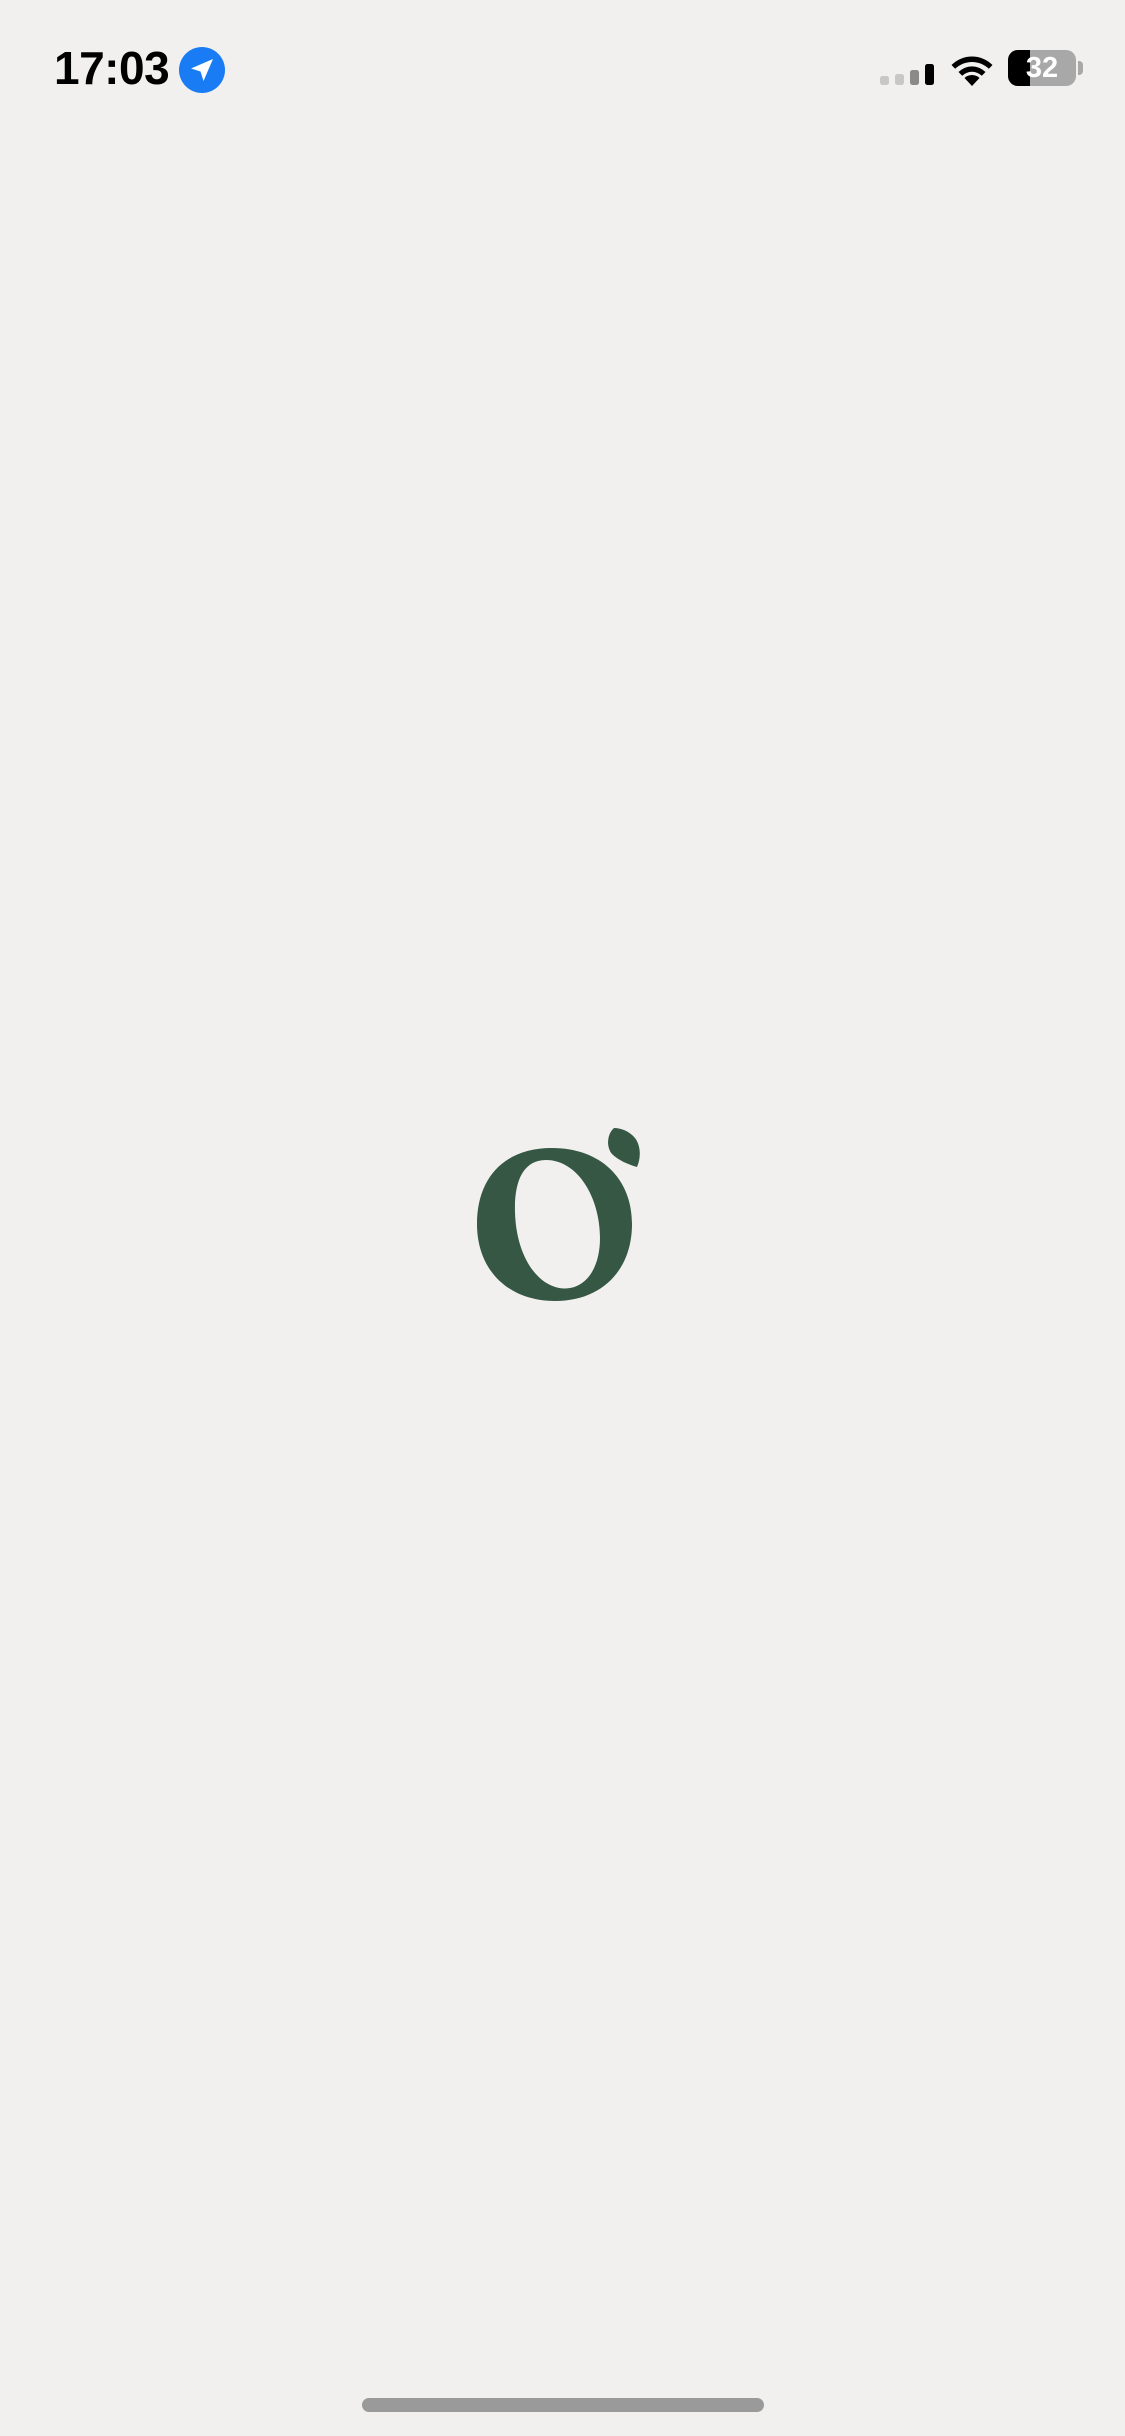 The image size is (1125, 2436). I want to click on leaf-o-logo-icon, so click(558, 1214).